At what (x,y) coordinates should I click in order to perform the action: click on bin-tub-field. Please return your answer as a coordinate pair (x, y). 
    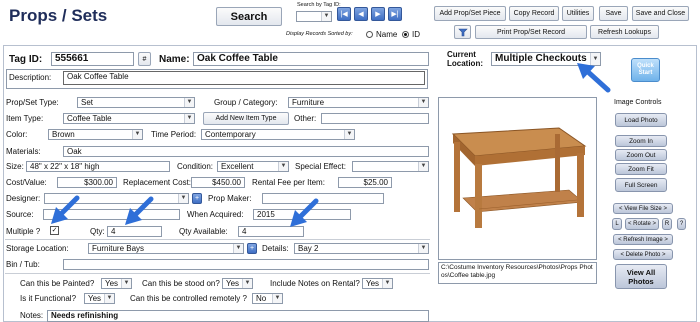
    Looking at the image, I should click on (246, 264).